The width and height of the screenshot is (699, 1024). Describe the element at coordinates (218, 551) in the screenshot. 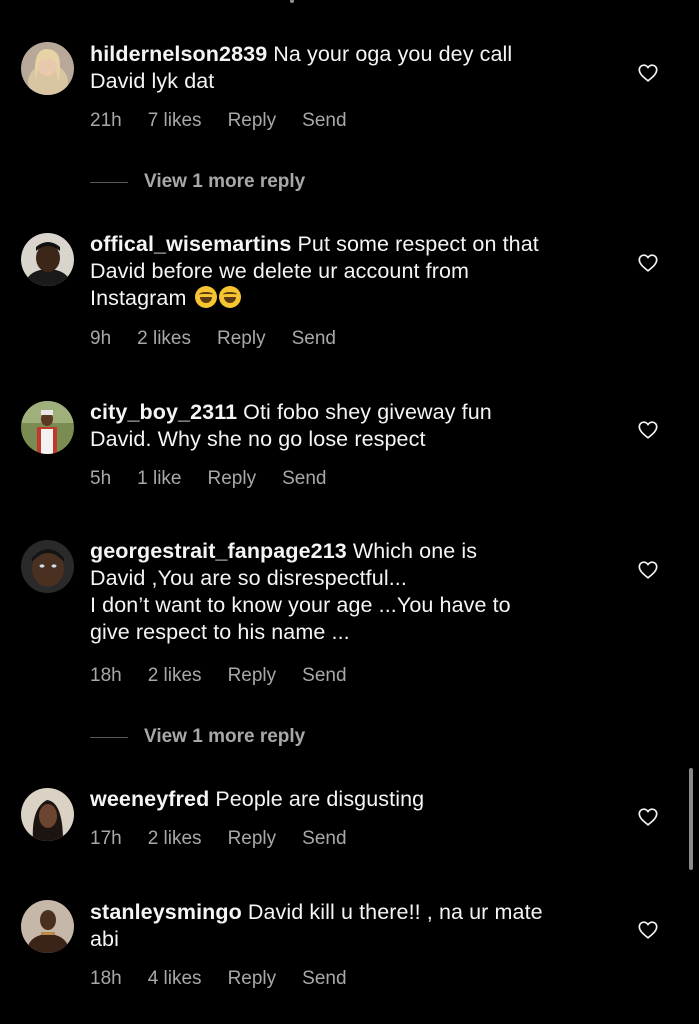

I see `comment-username: georgestrait_fanpage213` at that location.